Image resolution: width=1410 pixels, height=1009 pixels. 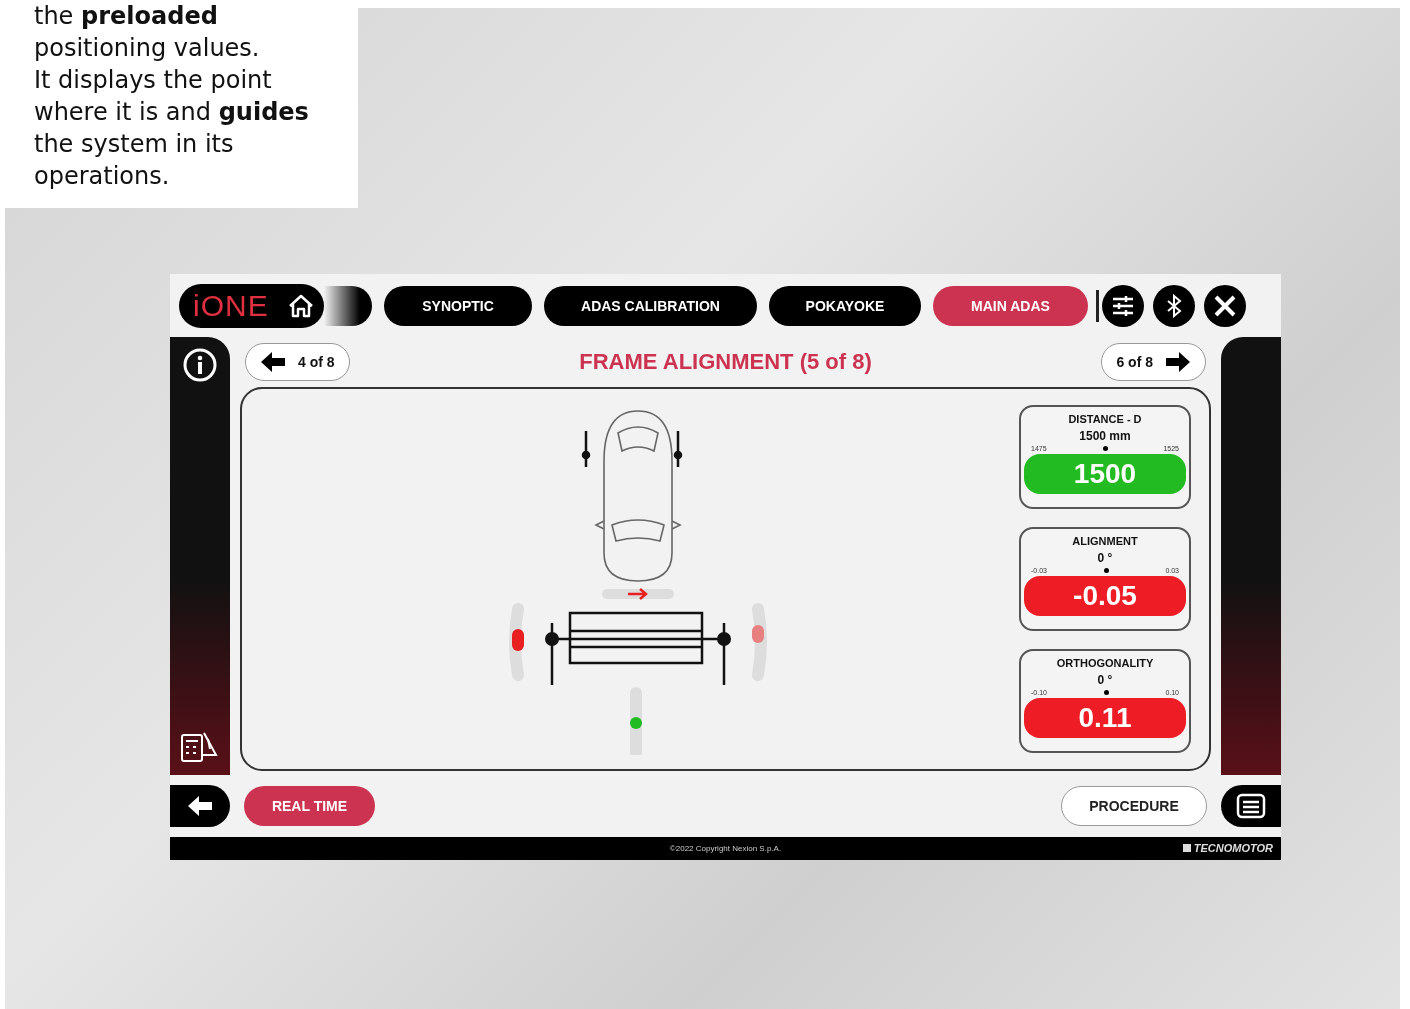 What do you see at coordinates (1105, 663) in the screenshot?
I see `gauge-title: ORTHOGONALITY` at bounding box center [1105, 663].